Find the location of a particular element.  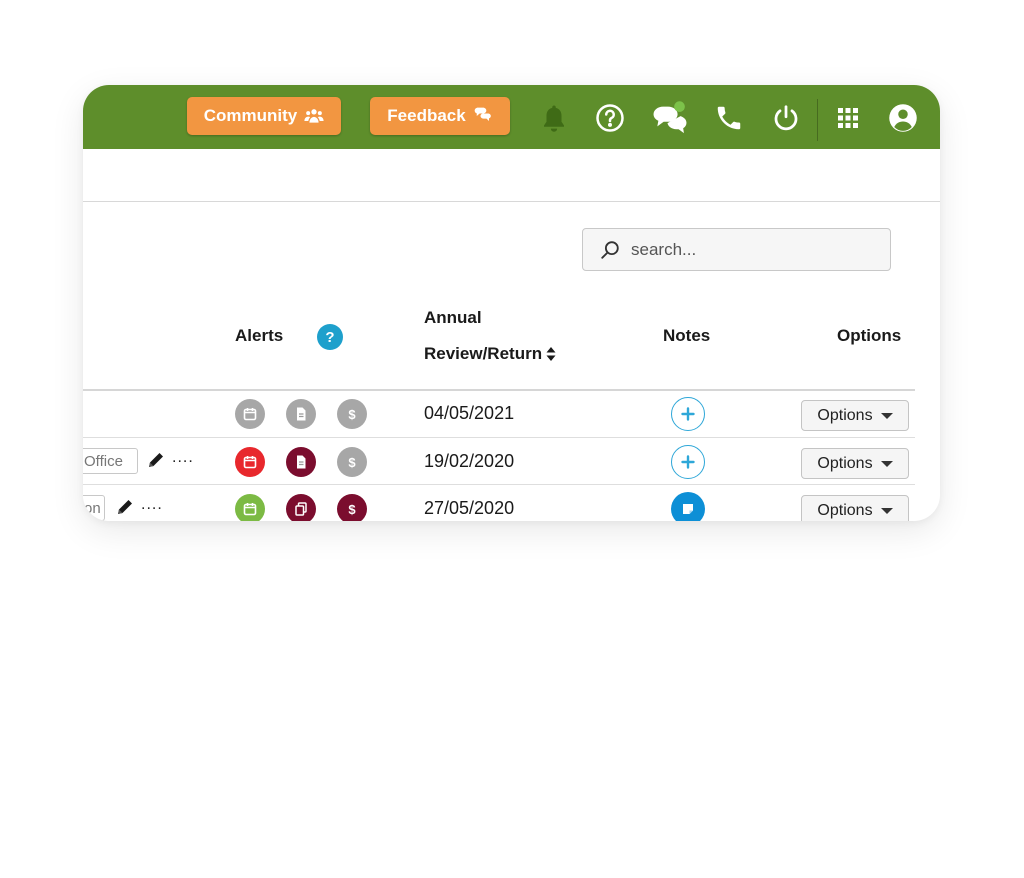

comments-icon is located at coordinates (482, 114).